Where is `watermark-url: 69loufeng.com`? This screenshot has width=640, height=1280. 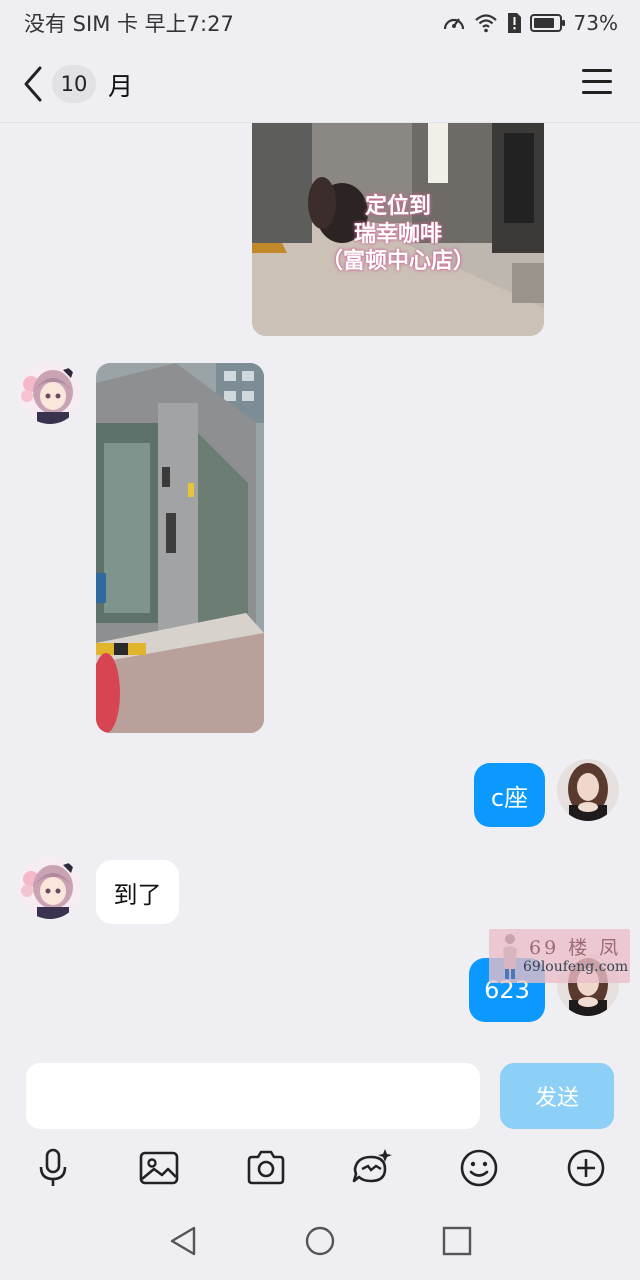 watermark-url: 69loufeng.com is located at coordinates (576, 967).